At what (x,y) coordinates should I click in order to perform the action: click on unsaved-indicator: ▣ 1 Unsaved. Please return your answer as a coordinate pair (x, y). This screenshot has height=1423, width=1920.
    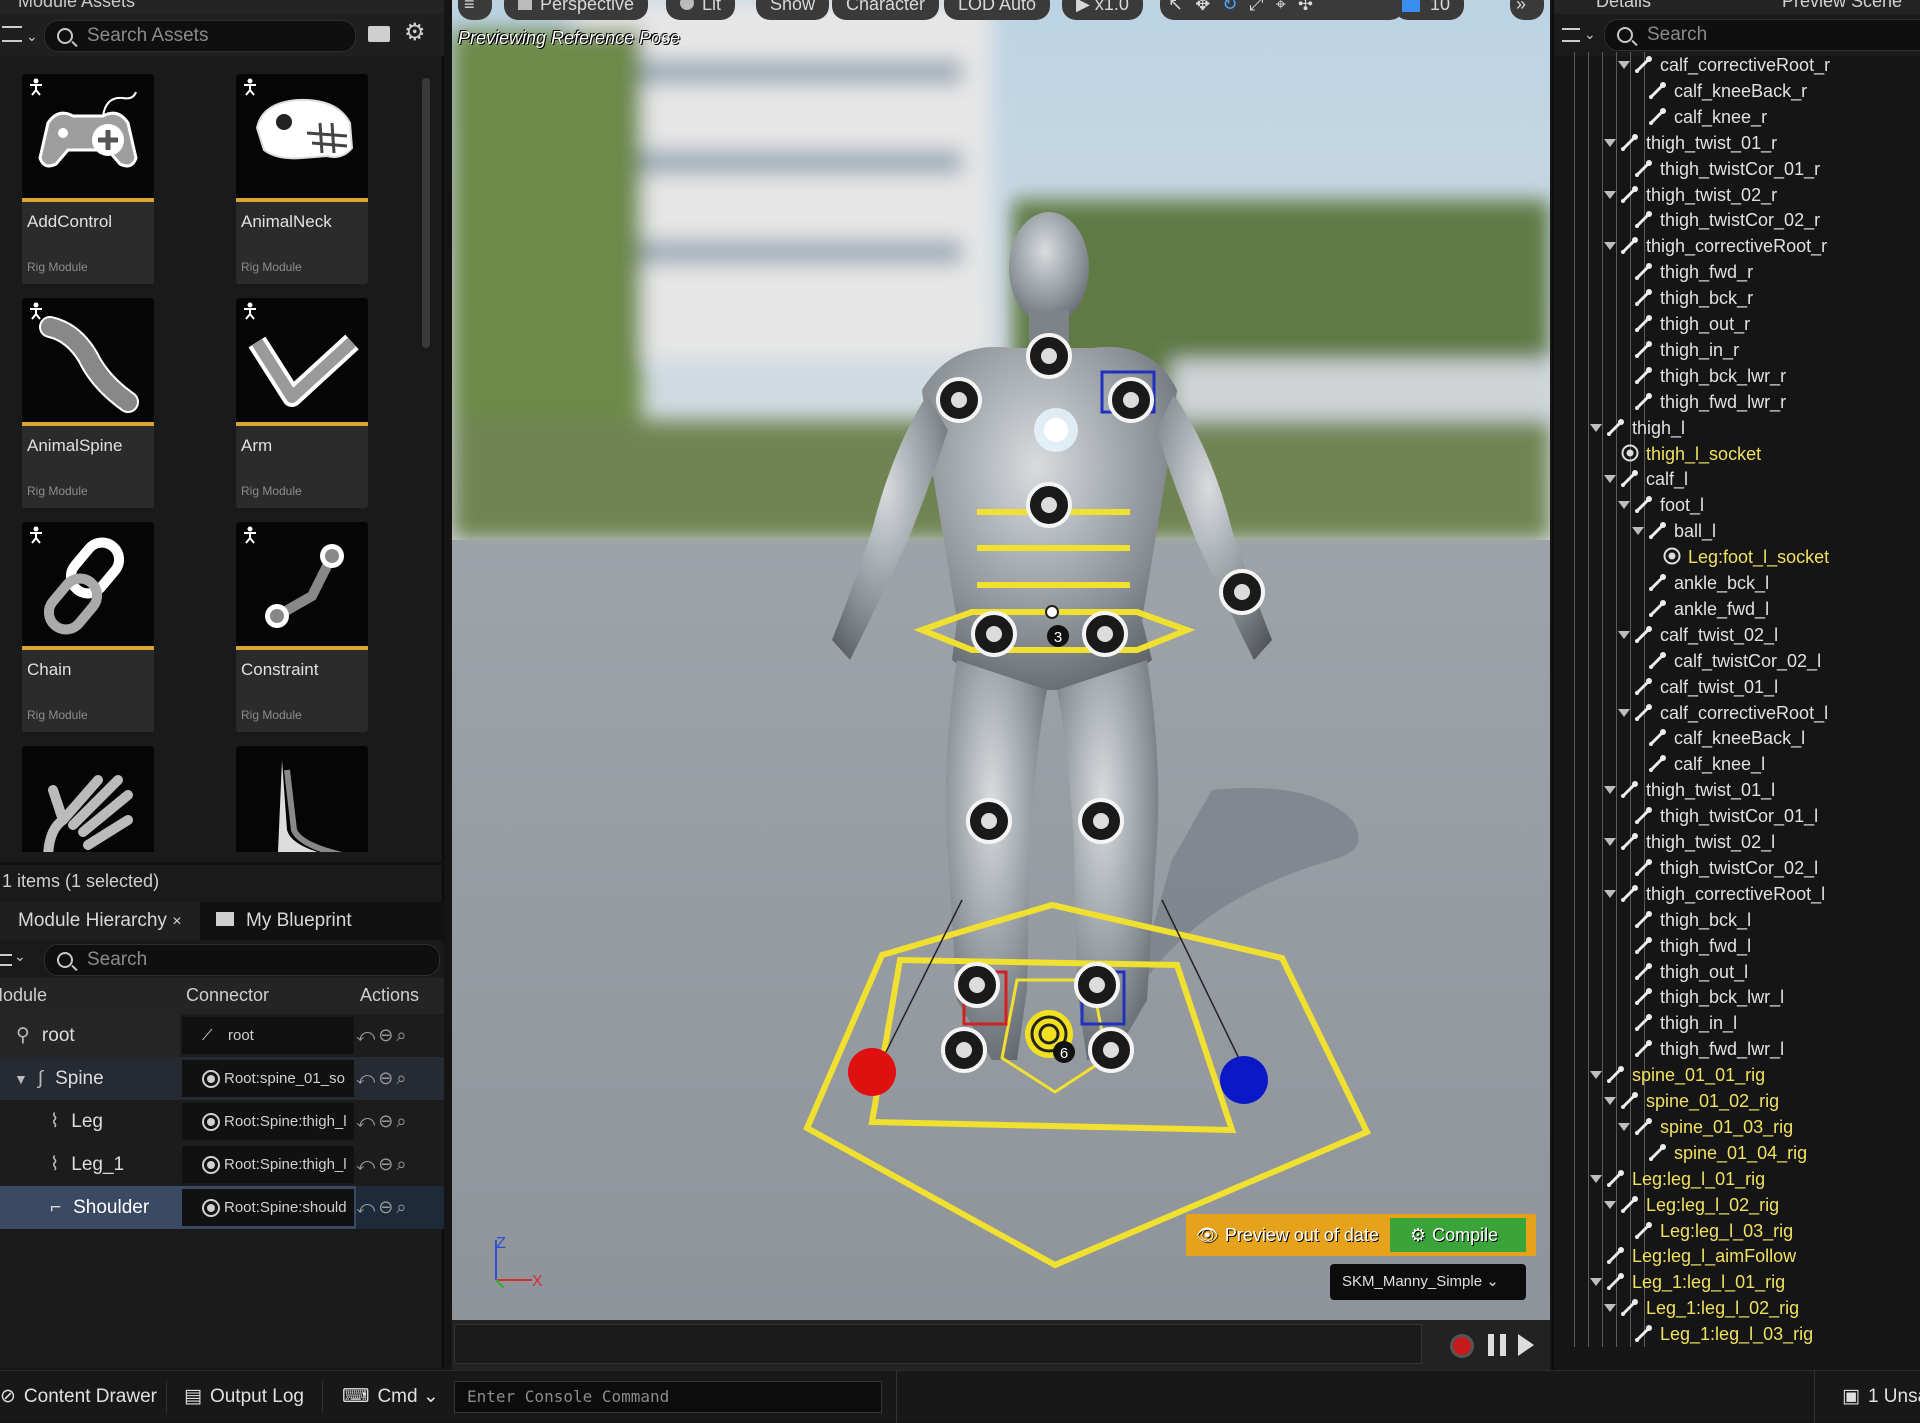
    Looking at the image, I should click on (1881, 1397).